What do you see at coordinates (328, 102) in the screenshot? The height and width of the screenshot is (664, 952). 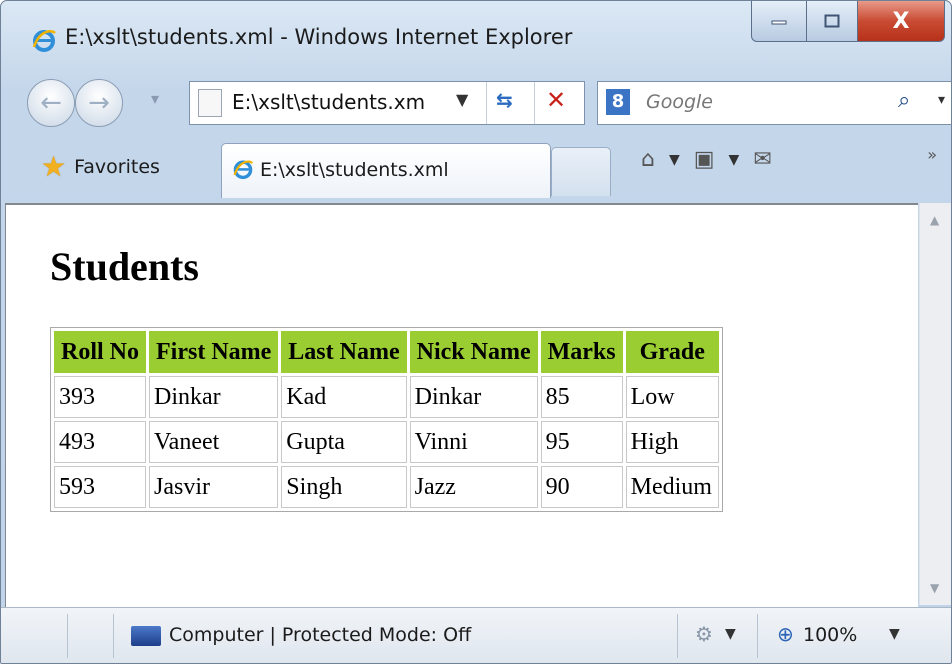 I see `address-input: E:\xslt\students.xm` at bounding box center [328, 102].